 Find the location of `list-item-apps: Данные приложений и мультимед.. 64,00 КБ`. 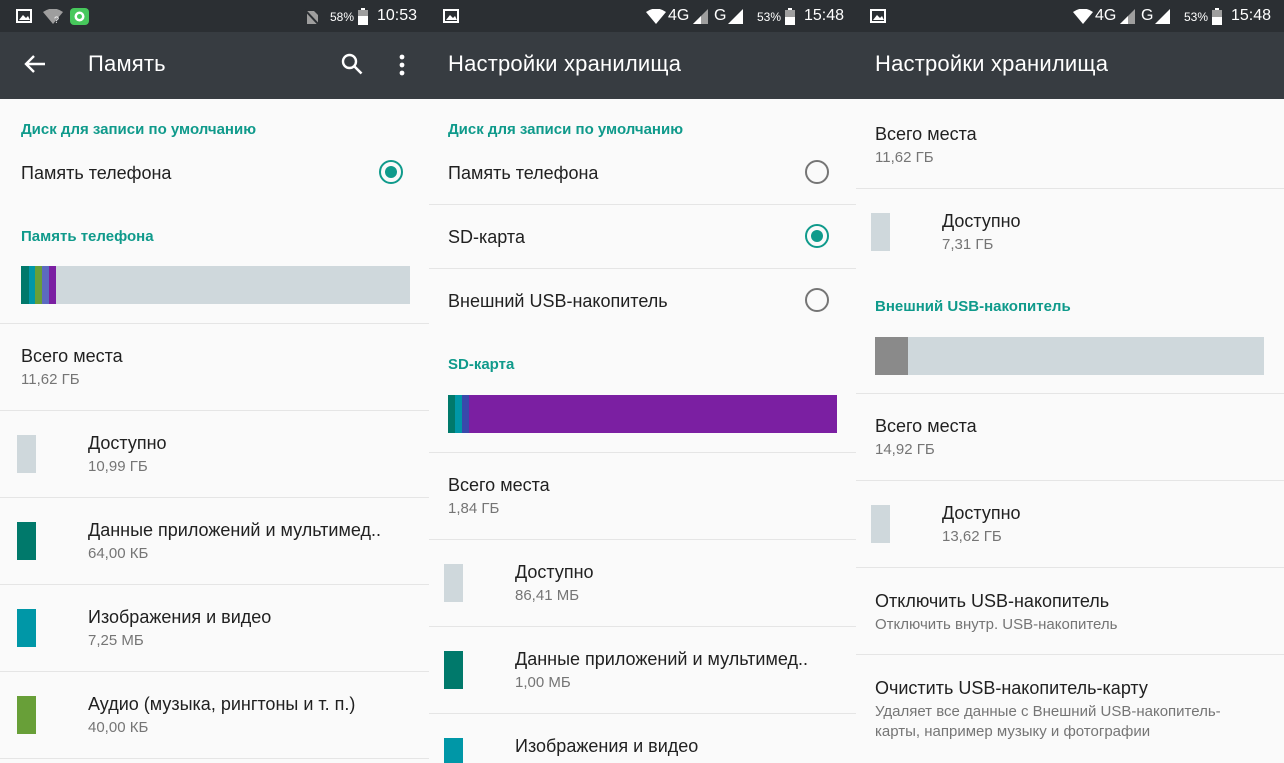

list-item-apps: Данные приложений и мультимед.. 64,00 КБ is located at coordinates (214, 541).